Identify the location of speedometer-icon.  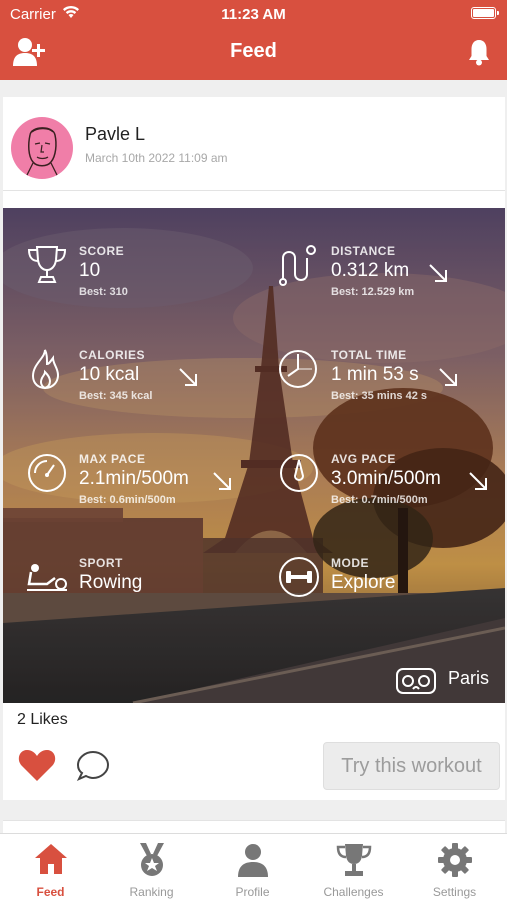
(47, 473).